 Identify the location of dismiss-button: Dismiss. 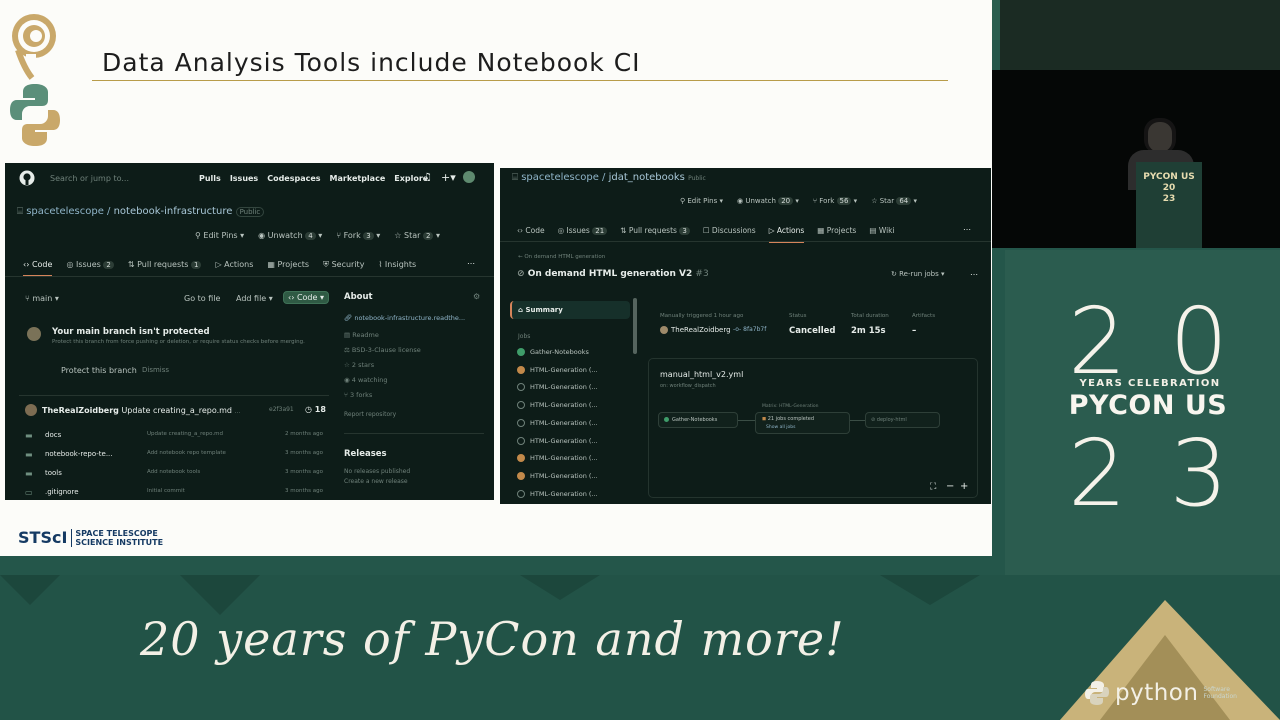
(155, 370).